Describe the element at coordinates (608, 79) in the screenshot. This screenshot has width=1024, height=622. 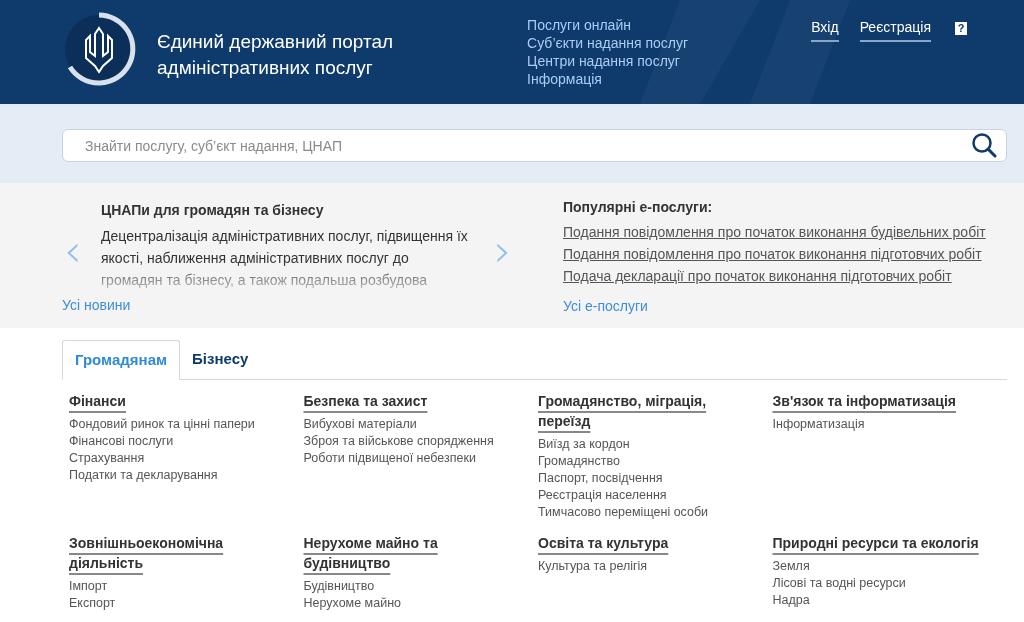
I see `nav-link: Інформація` at that location.